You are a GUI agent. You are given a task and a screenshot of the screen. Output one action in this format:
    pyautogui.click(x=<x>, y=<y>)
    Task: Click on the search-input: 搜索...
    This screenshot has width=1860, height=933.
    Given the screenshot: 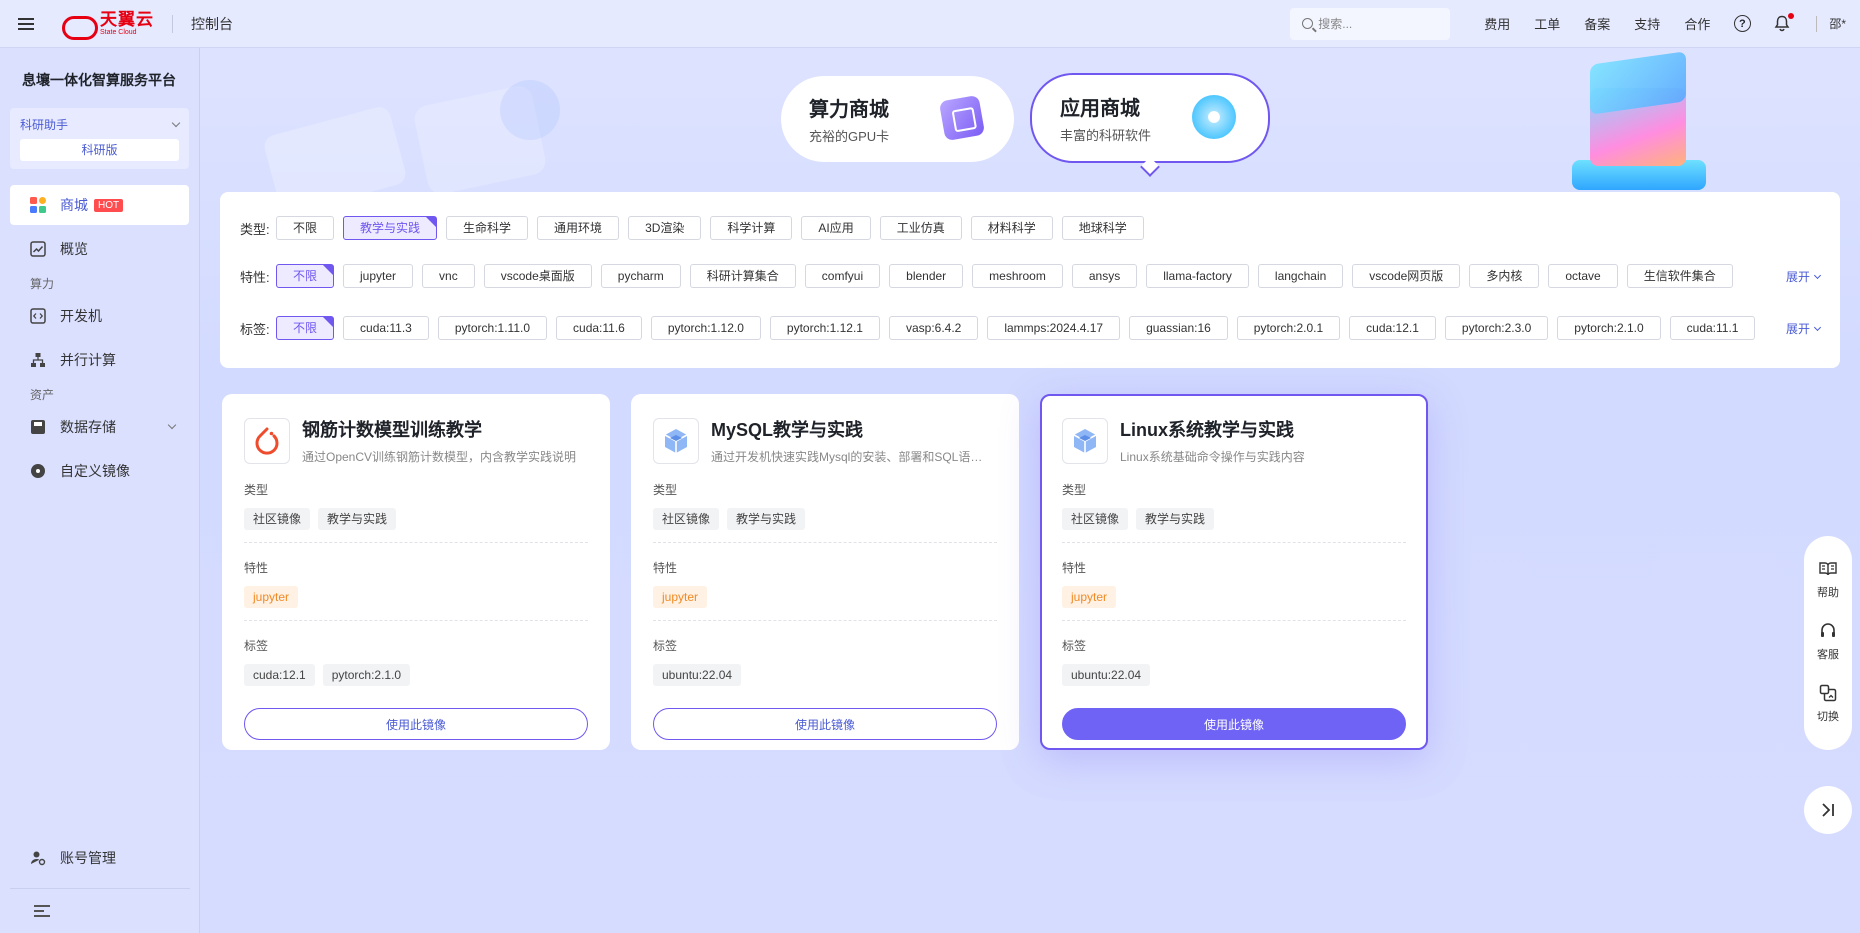 What is the action you would take?
    pyautogui.click(x=1370, y=23)
    